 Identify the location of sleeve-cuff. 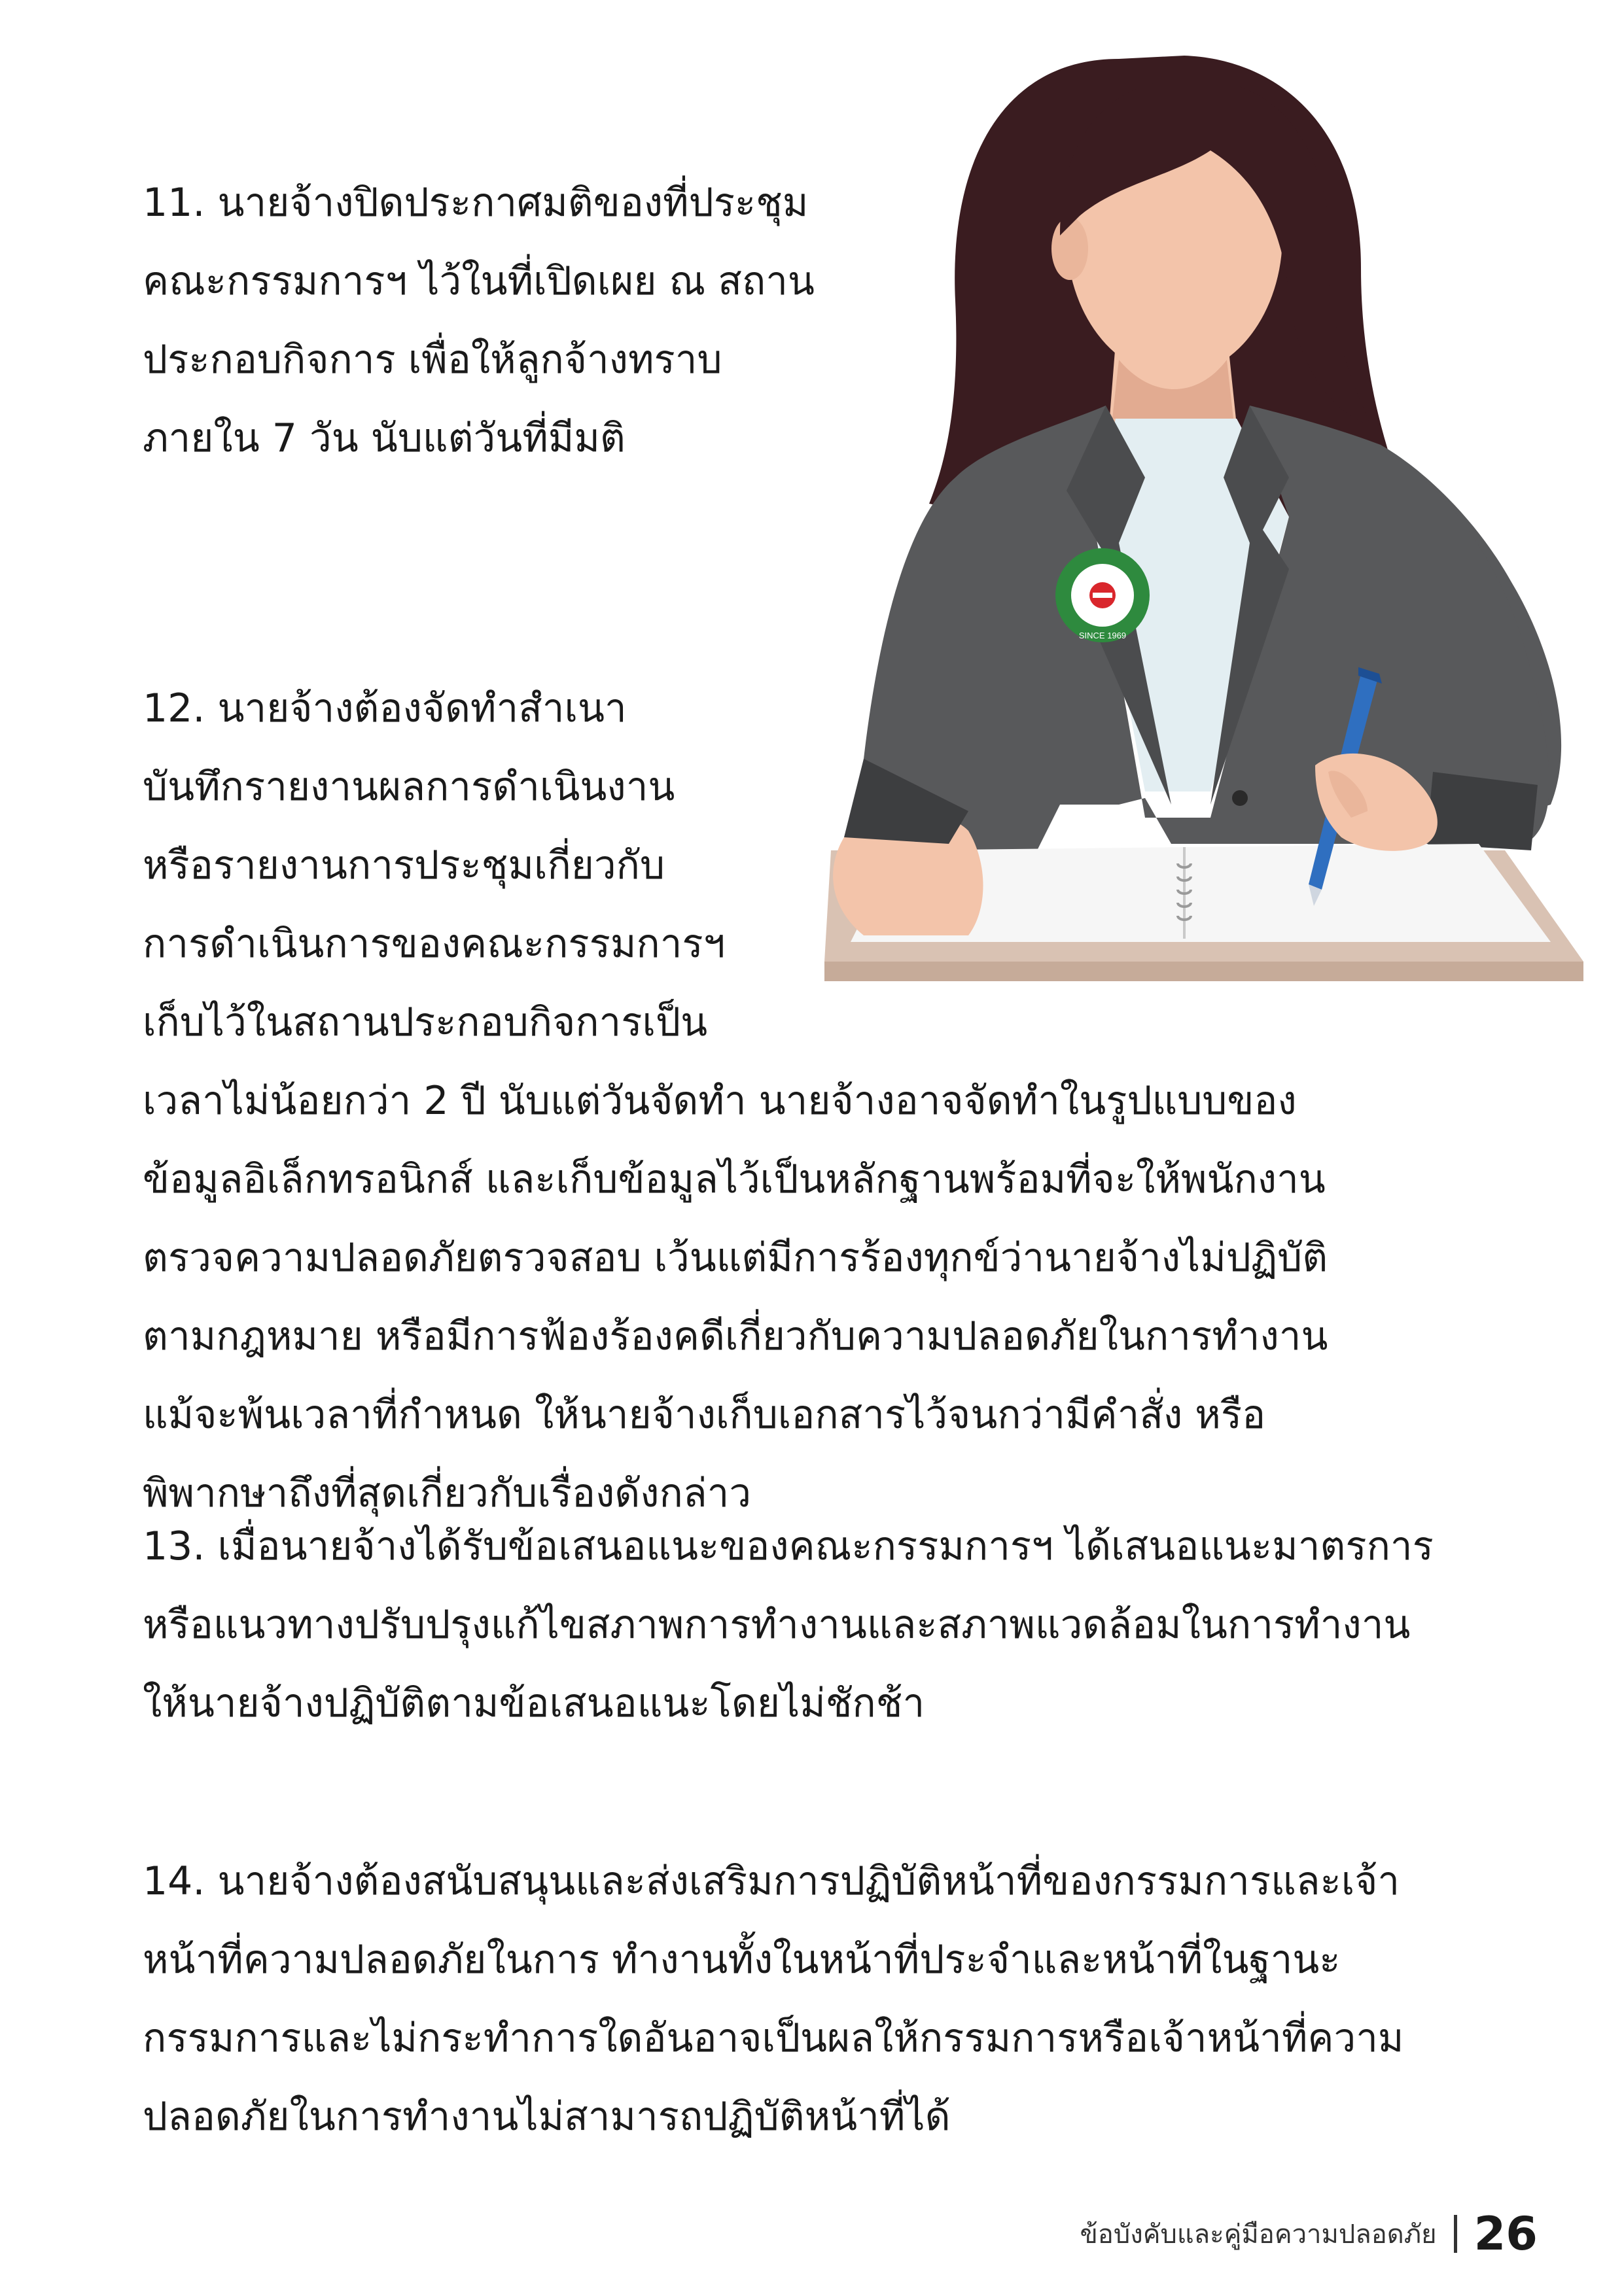
(1482, 811).